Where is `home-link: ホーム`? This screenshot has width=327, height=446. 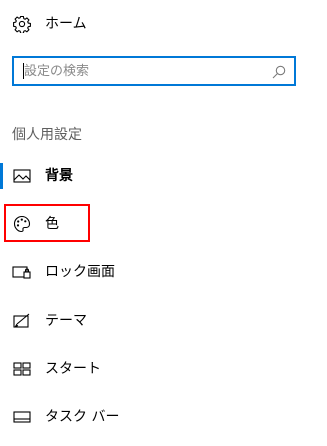
home-link: ホーム is located at coordinates (49, 24).